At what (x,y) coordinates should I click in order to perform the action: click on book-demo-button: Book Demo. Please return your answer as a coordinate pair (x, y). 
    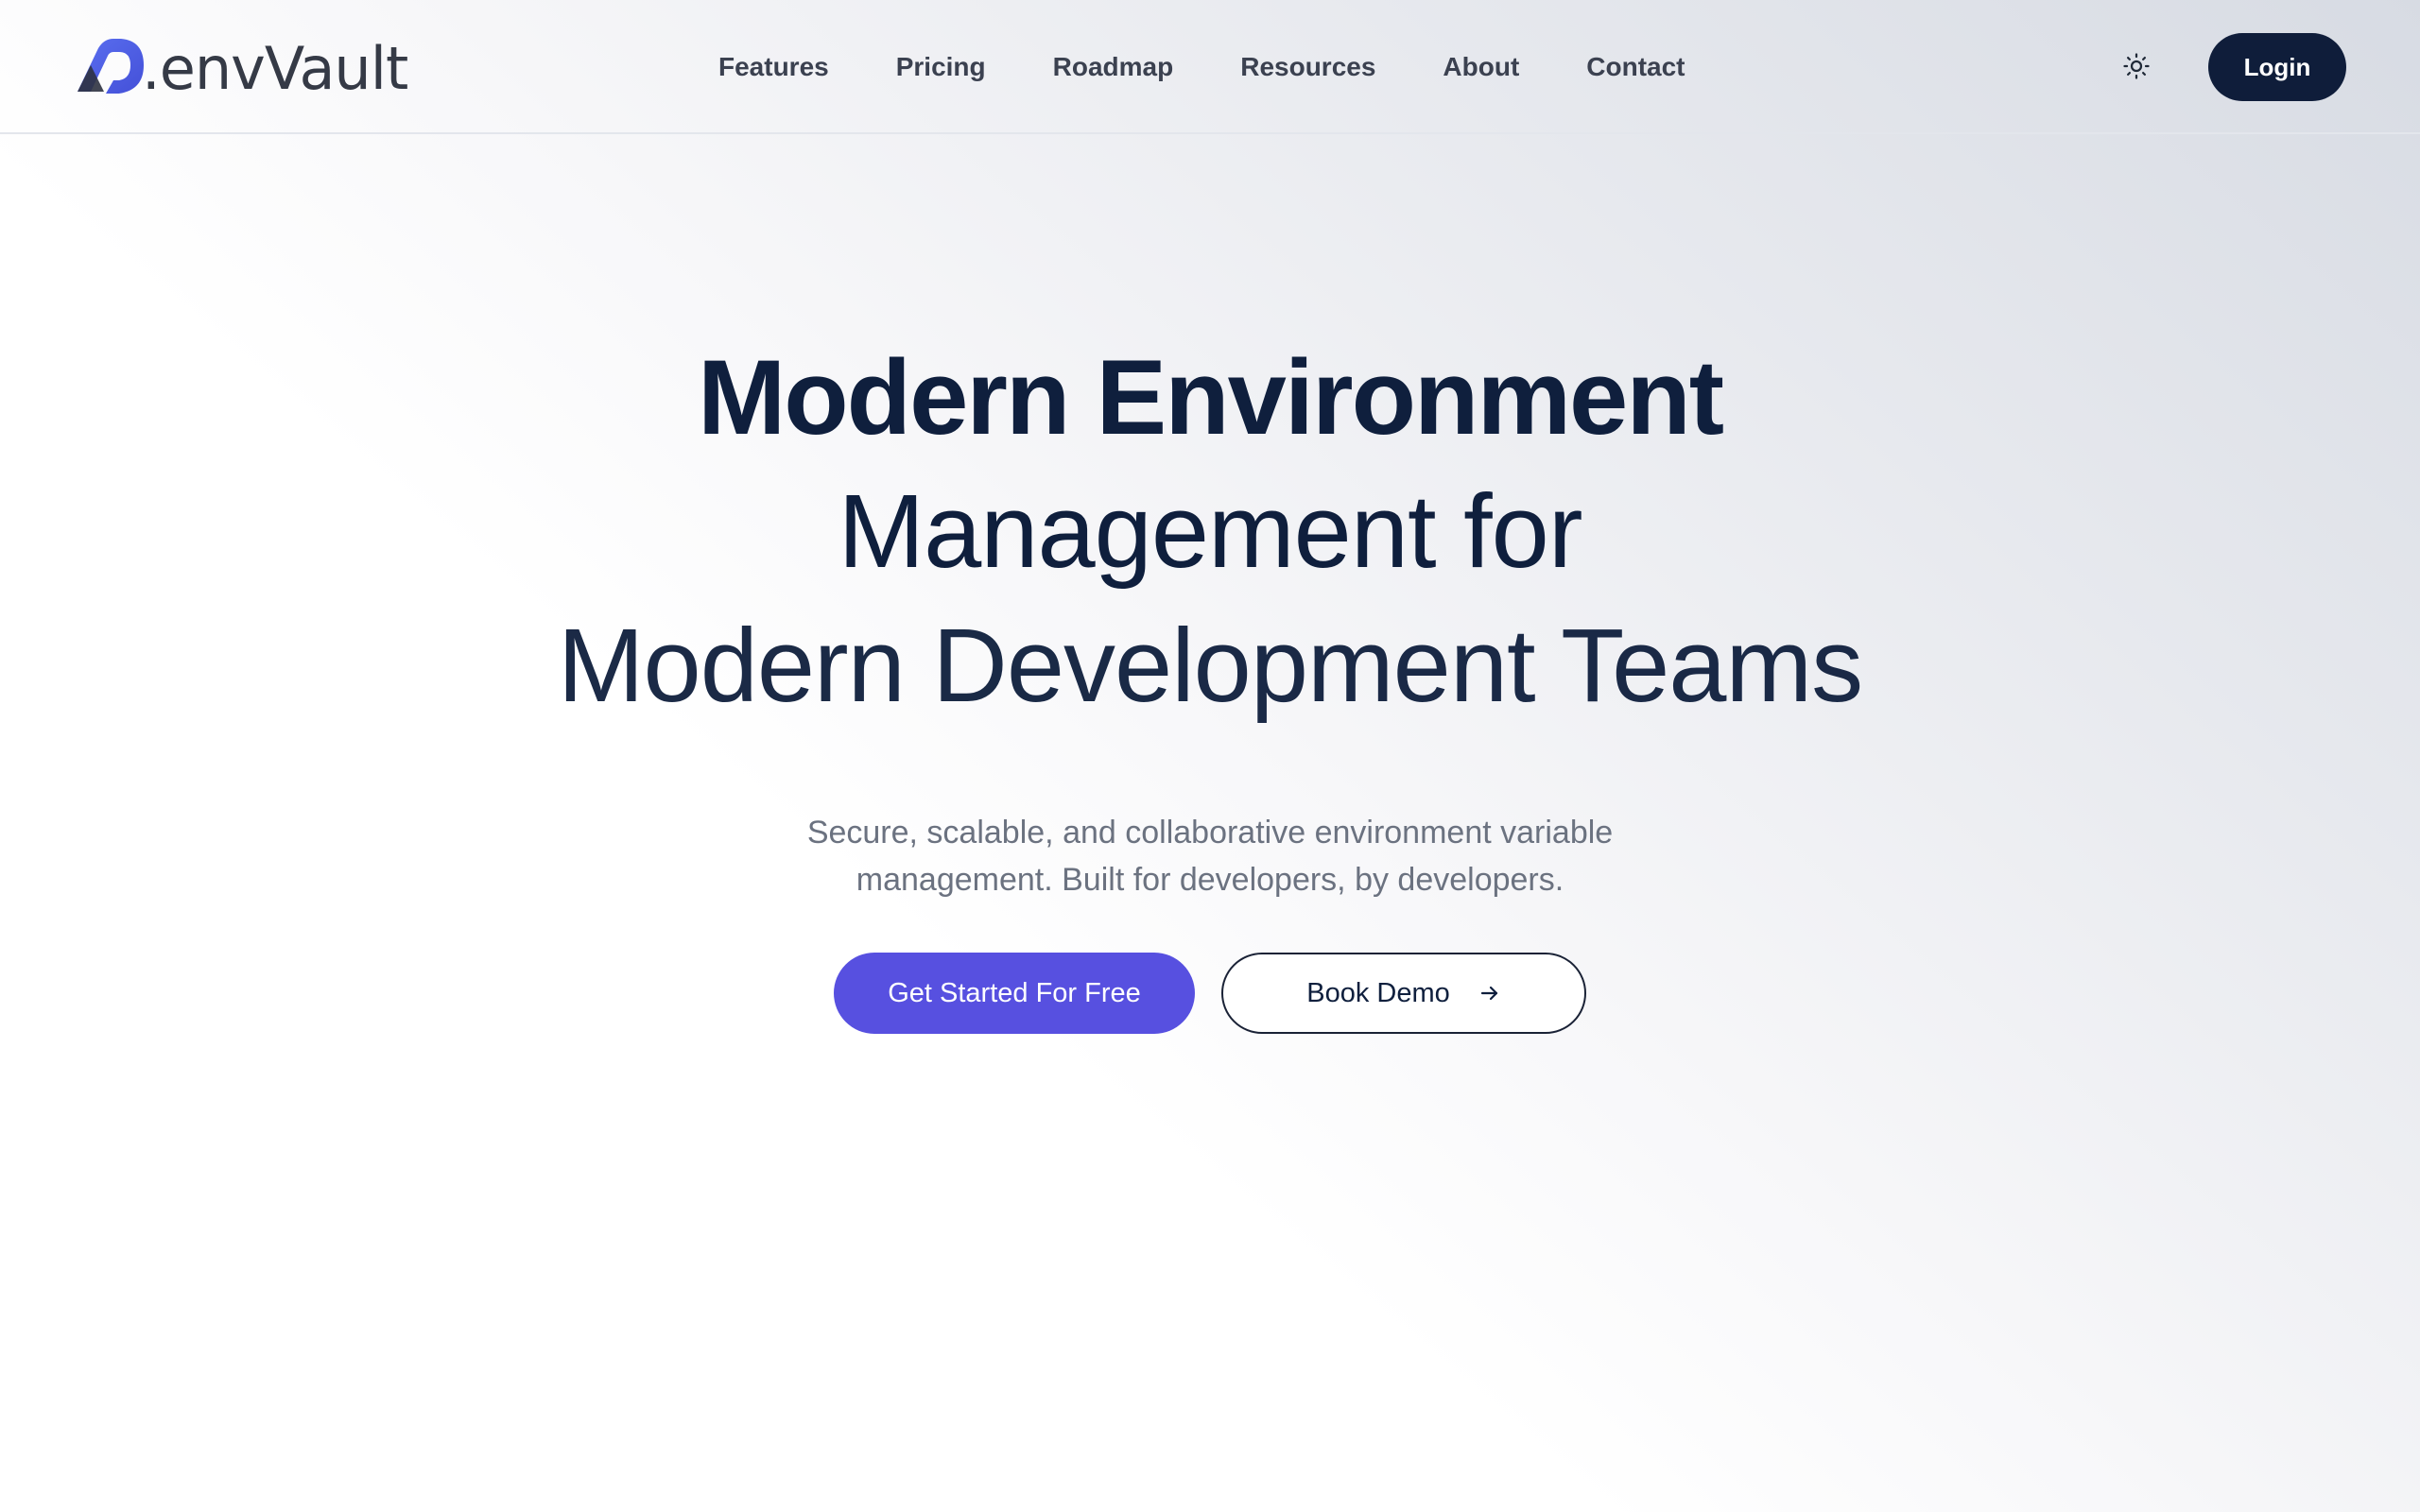
    Looking at the image, I should click on (1403, 993).